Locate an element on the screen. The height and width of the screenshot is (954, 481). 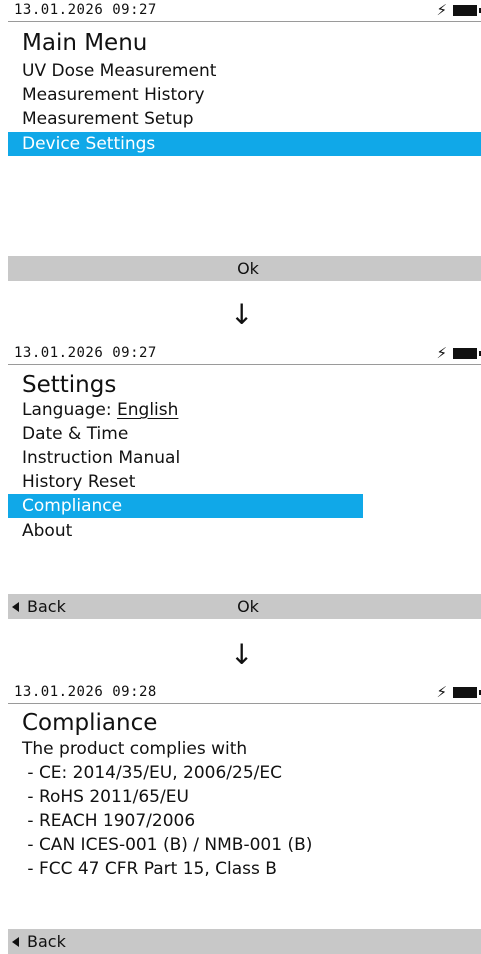
menu-item-device-settings: Device Settings is located at coordinates (244, 144).